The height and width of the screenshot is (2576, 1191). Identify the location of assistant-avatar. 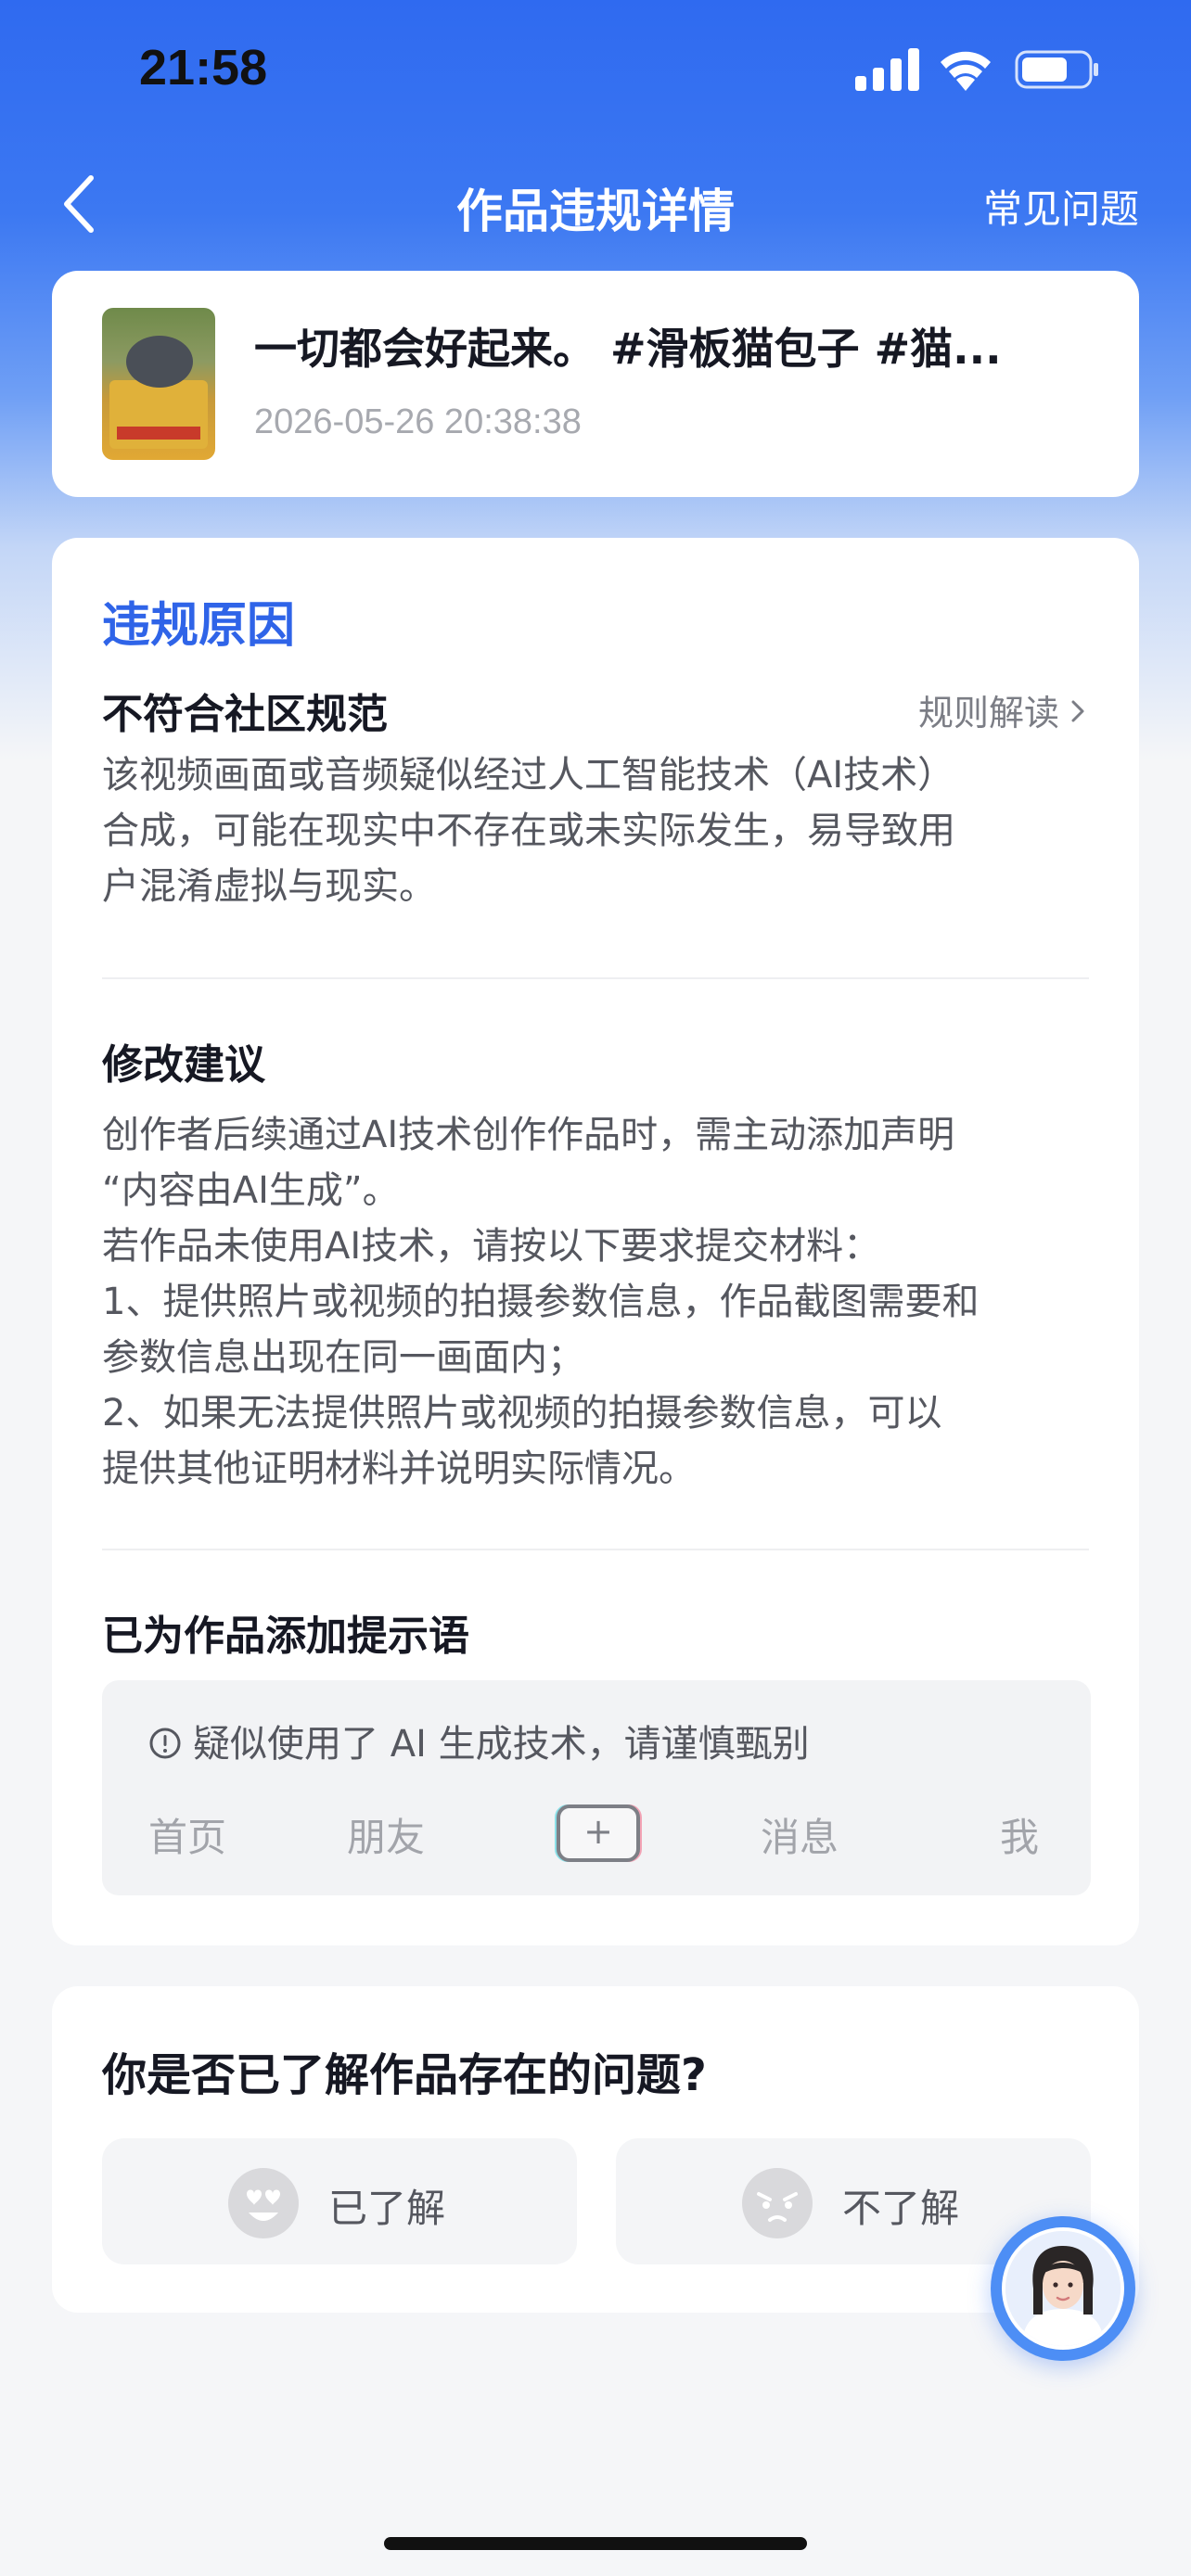
(1063, 2288).